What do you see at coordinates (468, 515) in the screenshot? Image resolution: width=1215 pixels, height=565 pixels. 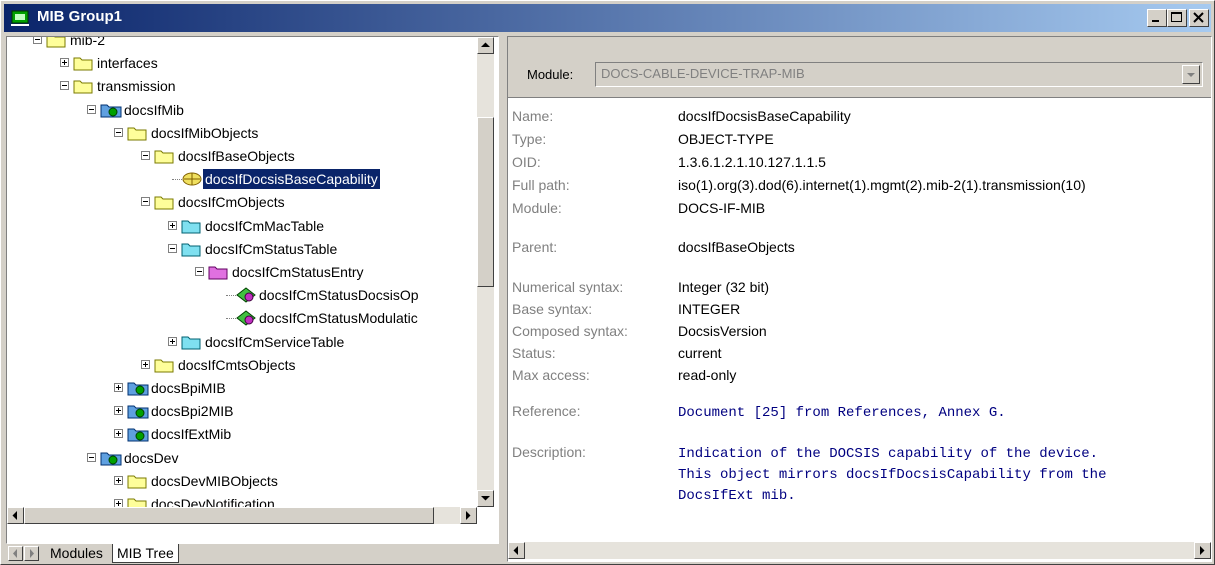 I see `scroll-right-button` at bounding box center [468, 515].